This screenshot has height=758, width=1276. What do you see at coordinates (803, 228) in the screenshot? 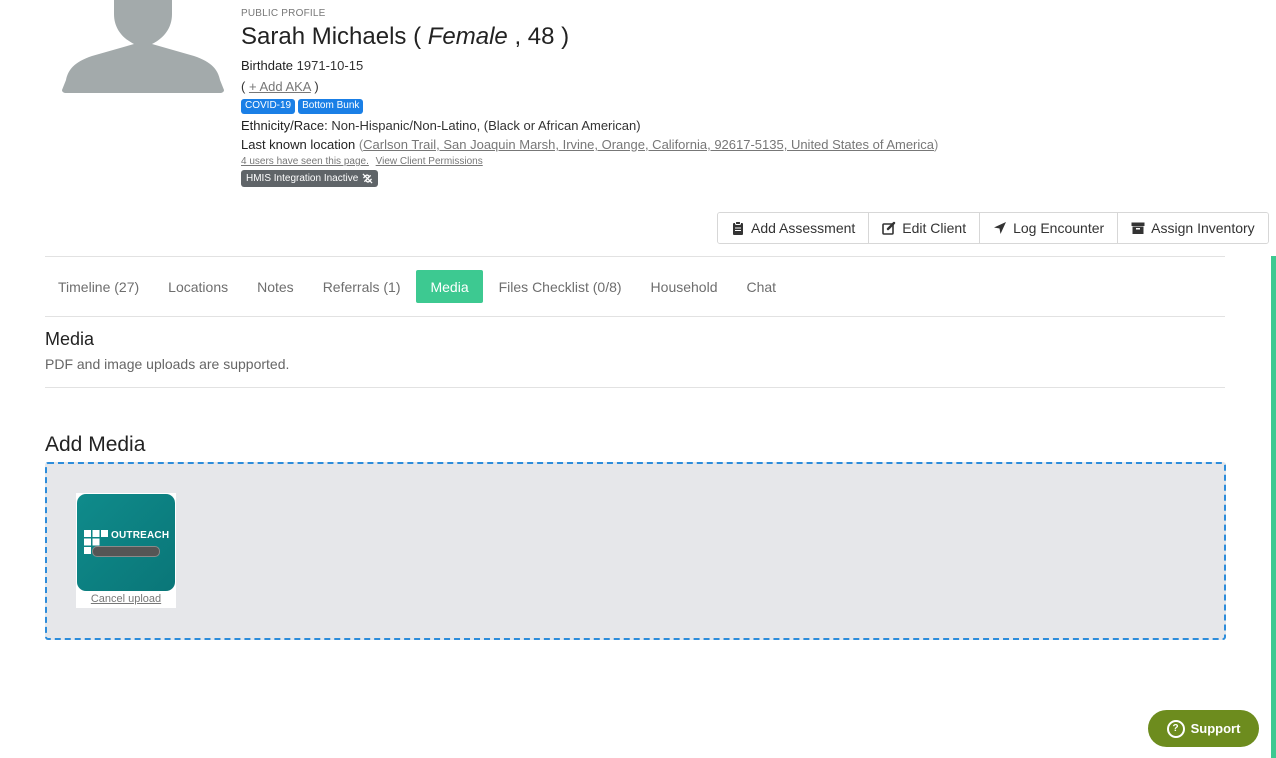
I see `add-assessment-label: Add Assessment` at bounding box center [803, 228].